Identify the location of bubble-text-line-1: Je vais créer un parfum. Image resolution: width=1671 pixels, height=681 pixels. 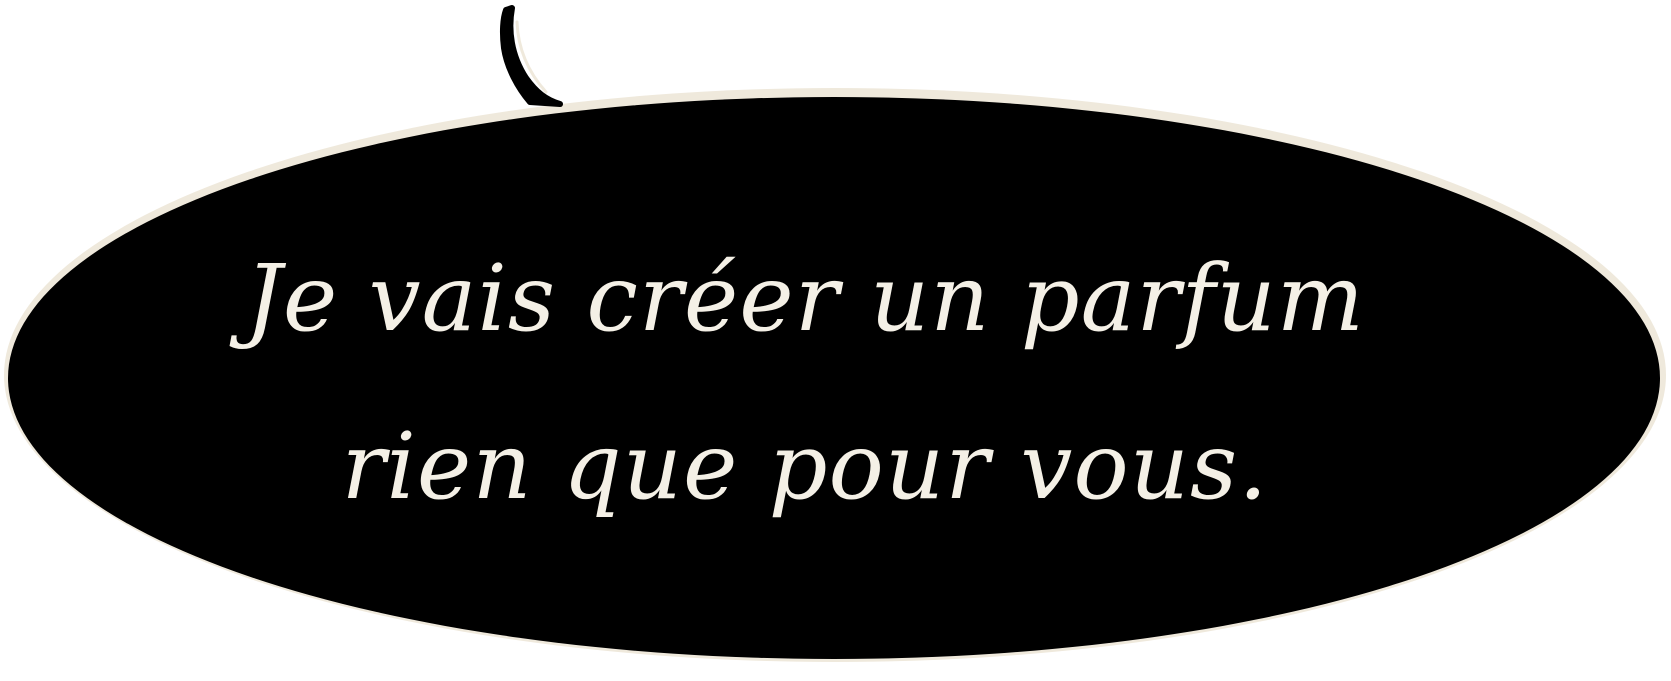
(805, 298).